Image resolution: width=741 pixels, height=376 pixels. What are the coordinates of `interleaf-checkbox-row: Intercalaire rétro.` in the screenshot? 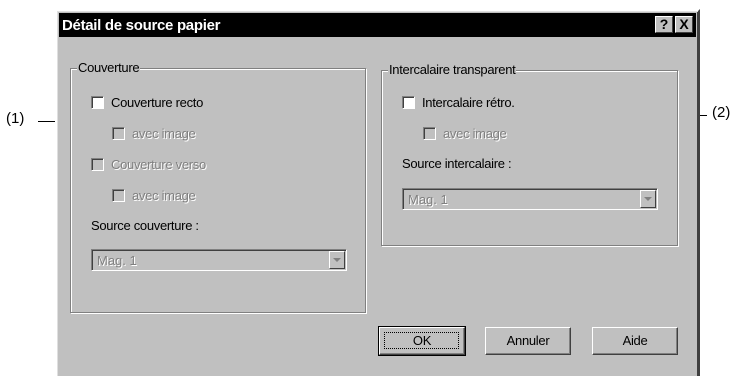 It's located at (458, 102).